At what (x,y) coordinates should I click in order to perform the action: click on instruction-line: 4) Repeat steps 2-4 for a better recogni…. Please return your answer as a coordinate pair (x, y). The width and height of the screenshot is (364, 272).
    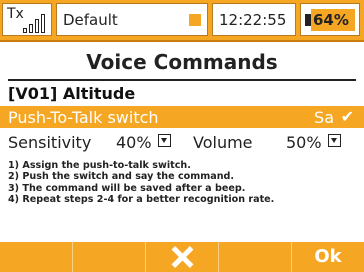
    Looking at the image, I should click on (141, 200).